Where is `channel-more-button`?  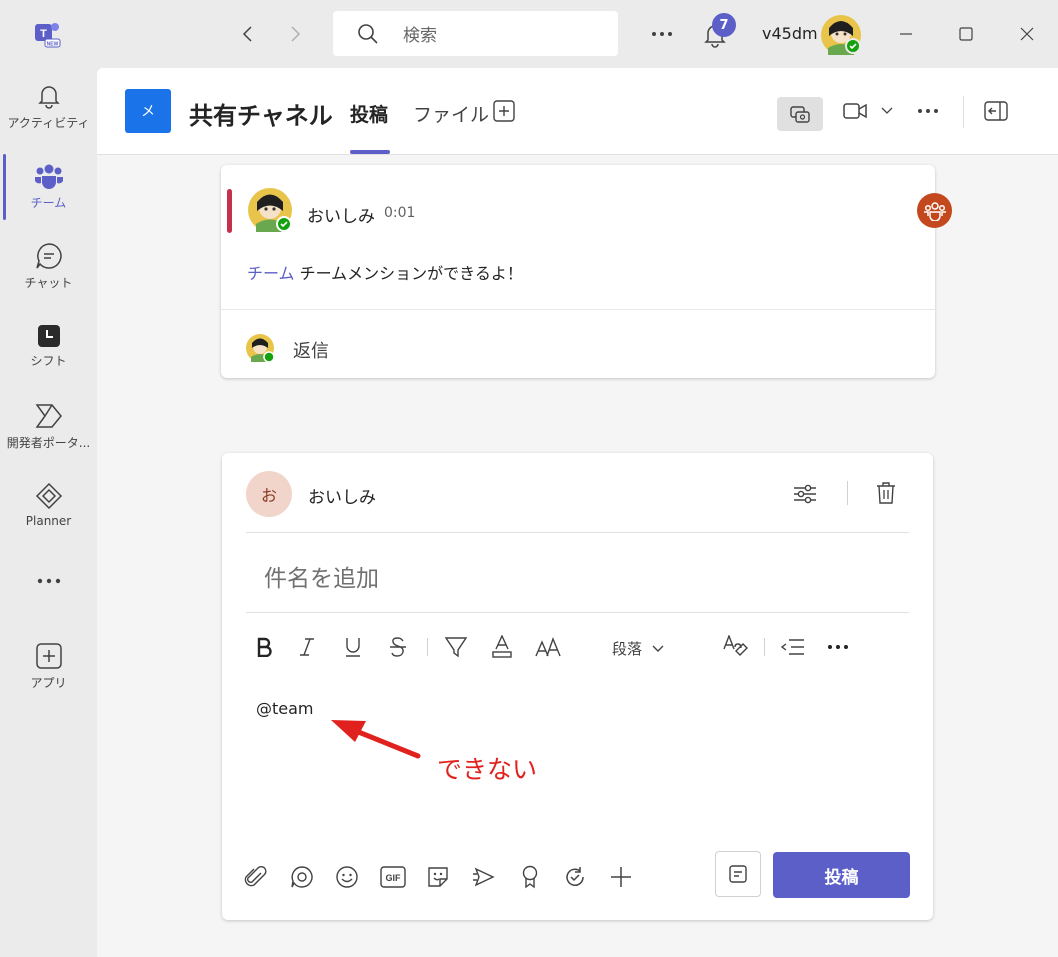 channel-more-button is located at coordinates (928, 111).